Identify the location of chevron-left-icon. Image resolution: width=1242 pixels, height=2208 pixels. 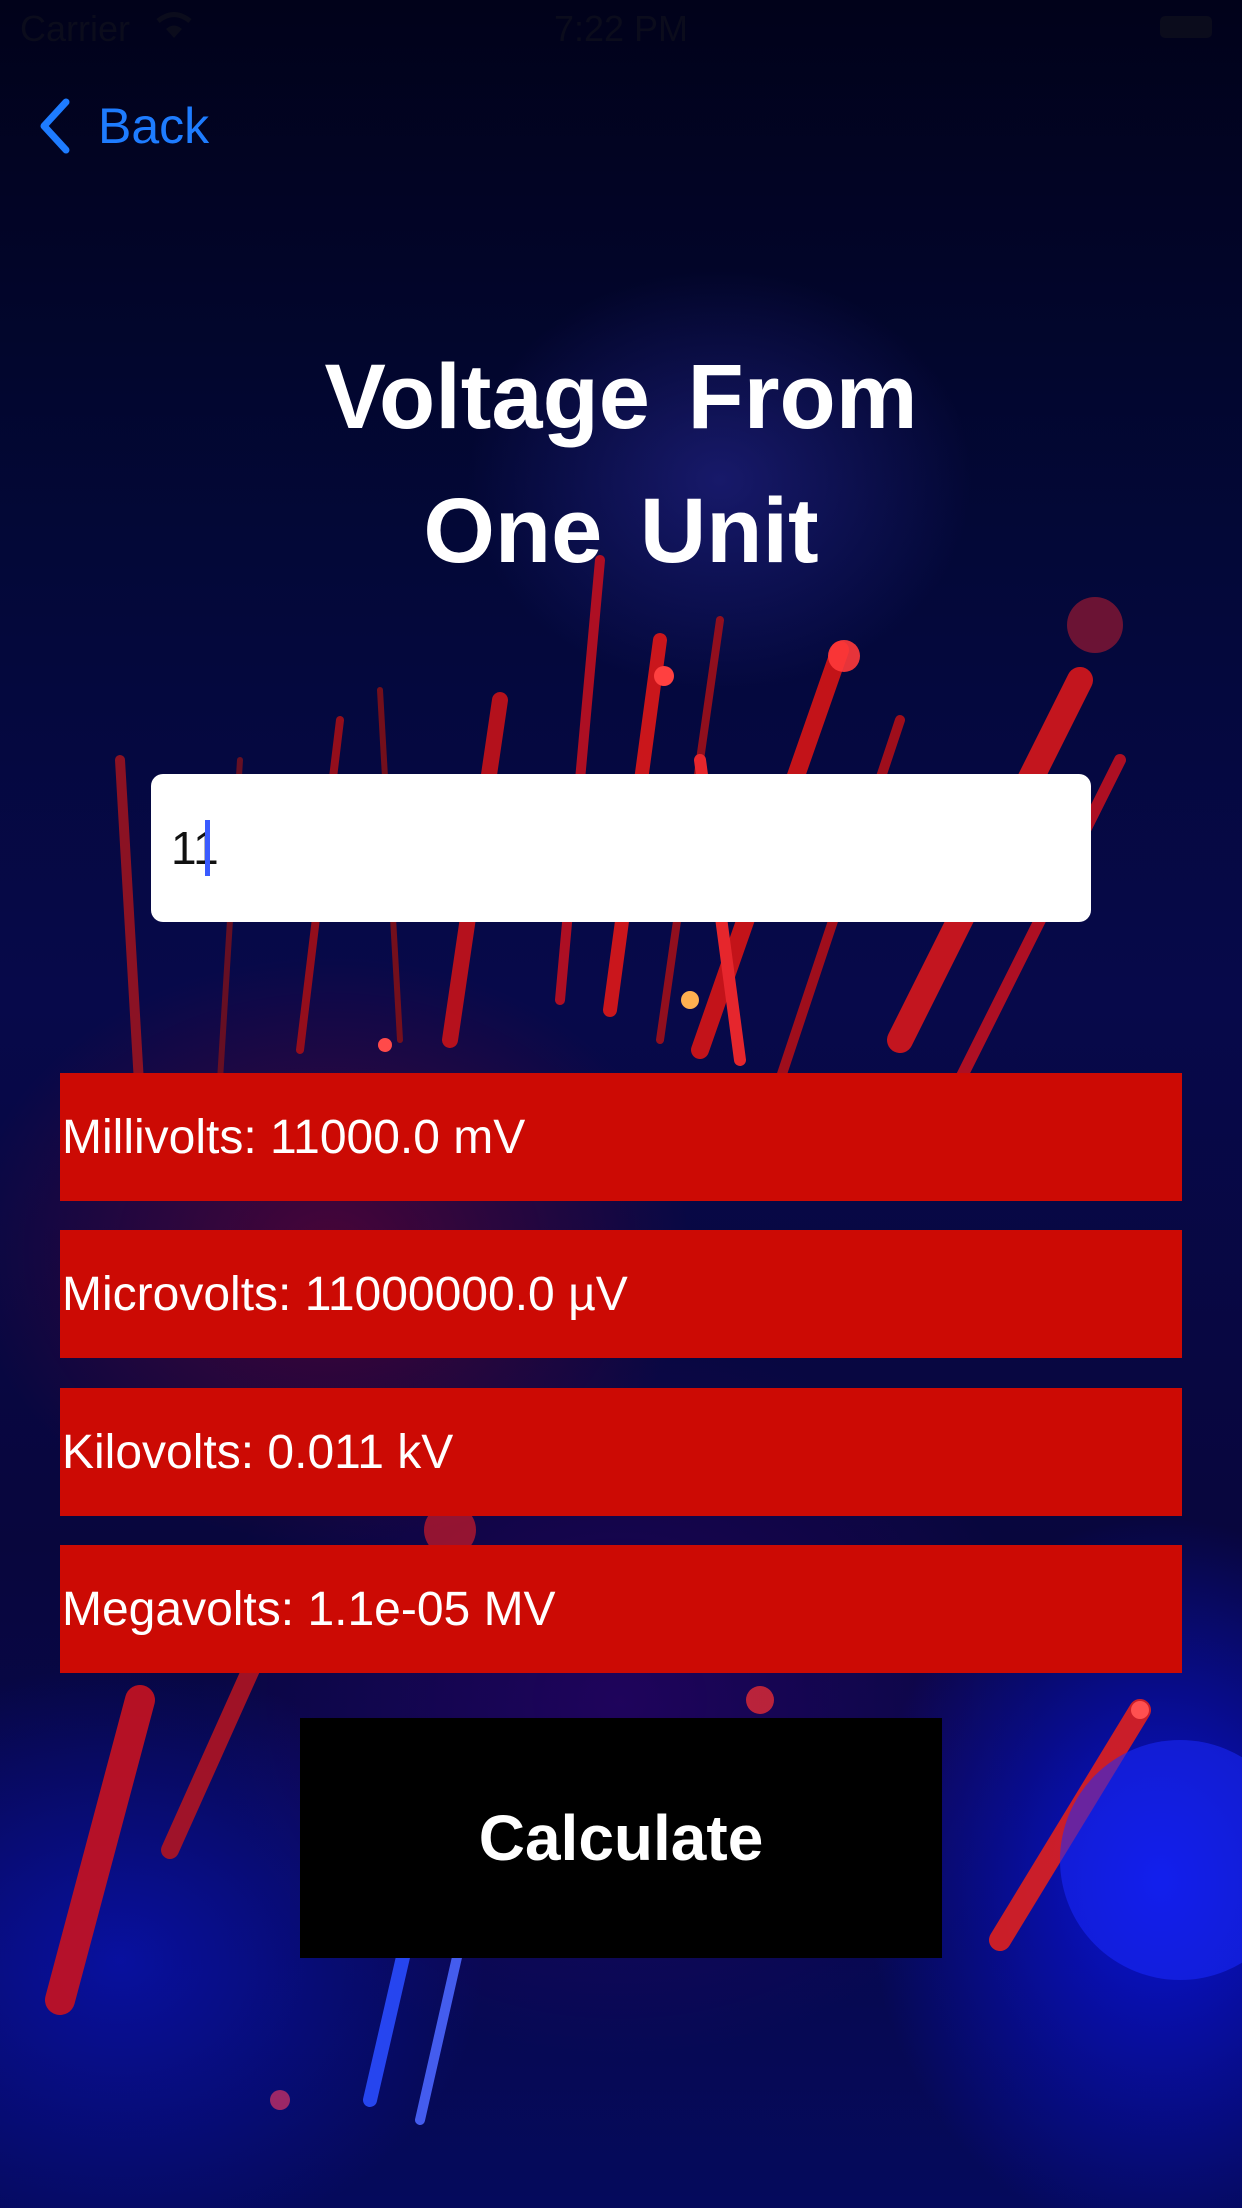
(55, 126).